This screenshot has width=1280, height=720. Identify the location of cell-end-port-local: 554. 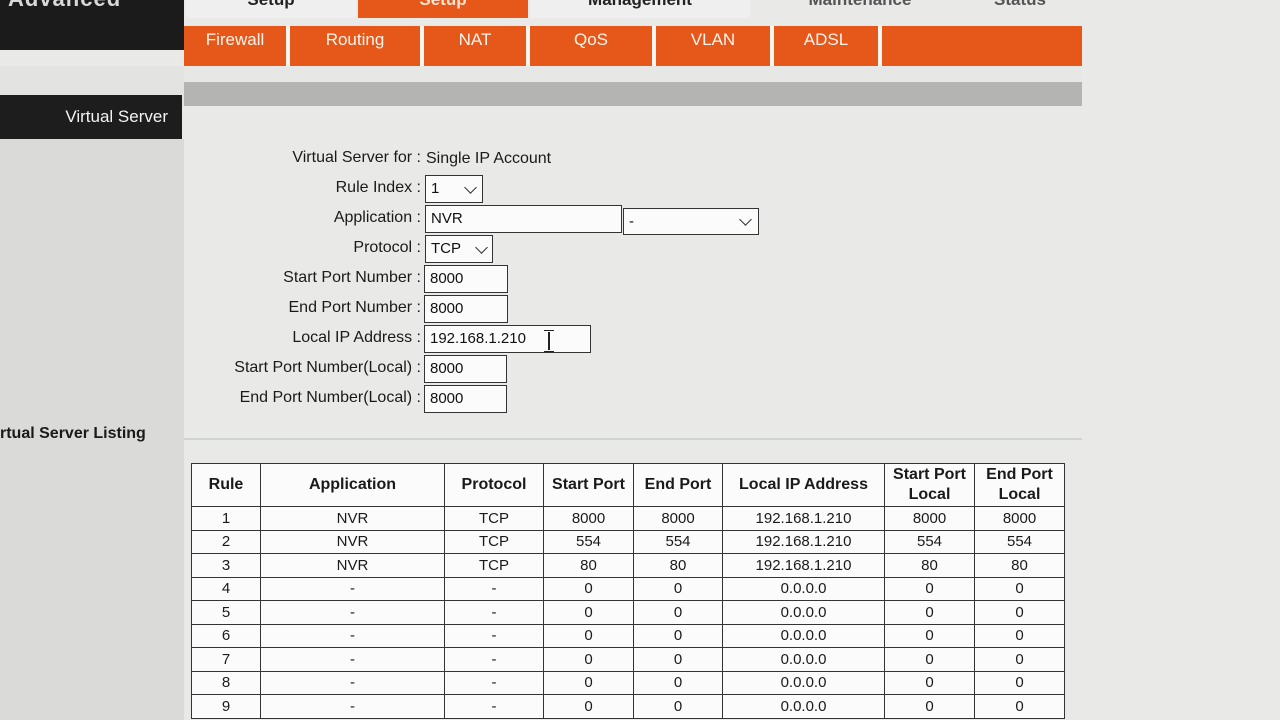
(1019, 541).